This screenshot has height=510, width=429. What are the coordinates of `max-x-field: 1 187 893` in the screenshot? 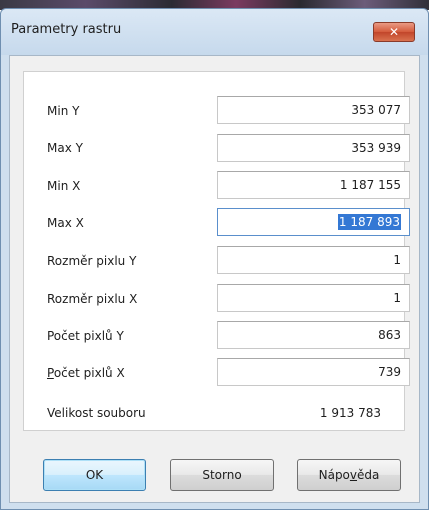 It's located at (313, 222).